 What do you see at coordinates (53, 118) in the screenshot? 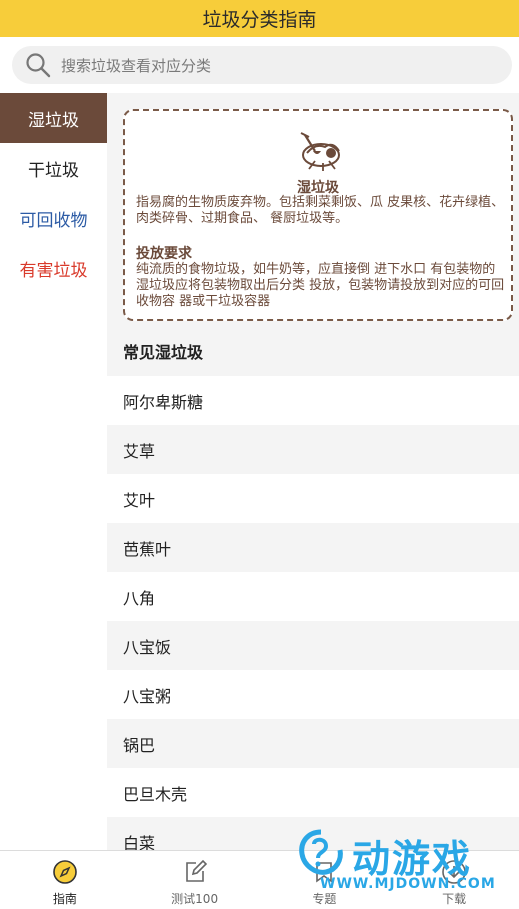
I see `sidebar-item-wet: 湿垃圾` at bounding box center [53, 118].